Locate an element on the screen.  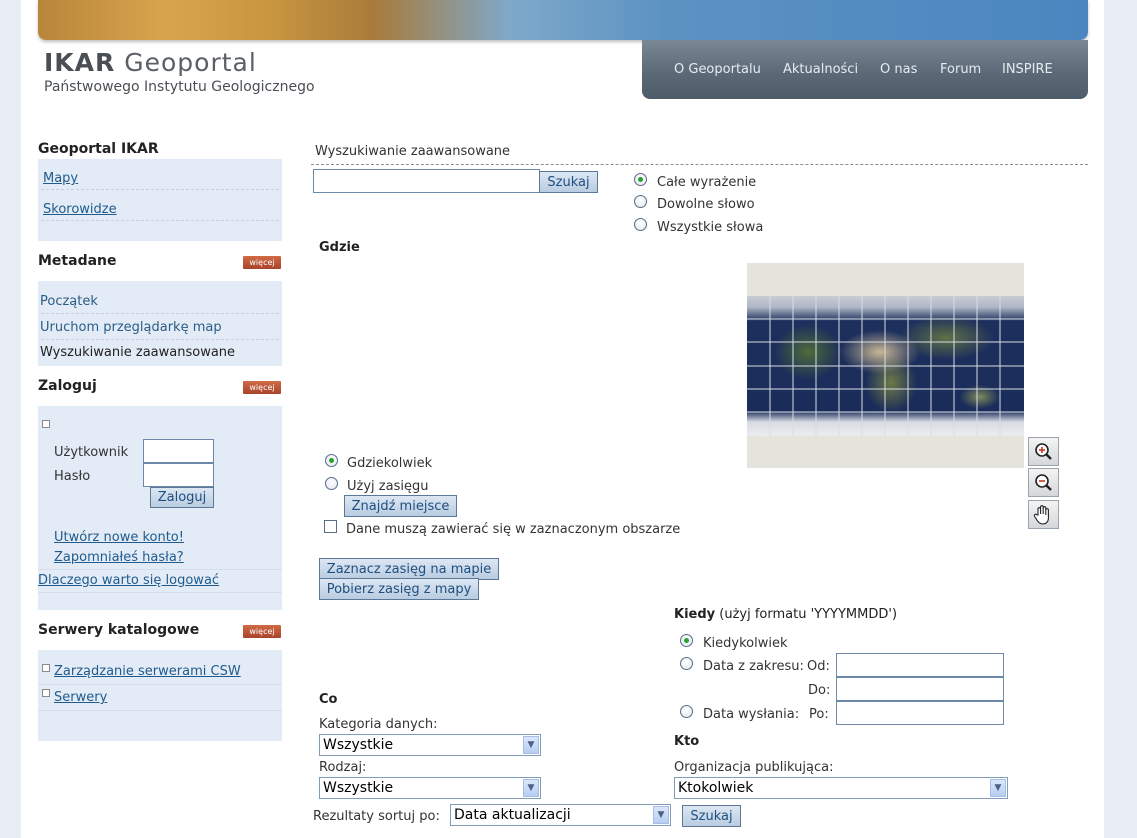
when-anytime-label: Kiedykolwiek is located at coordinates (745, 643).